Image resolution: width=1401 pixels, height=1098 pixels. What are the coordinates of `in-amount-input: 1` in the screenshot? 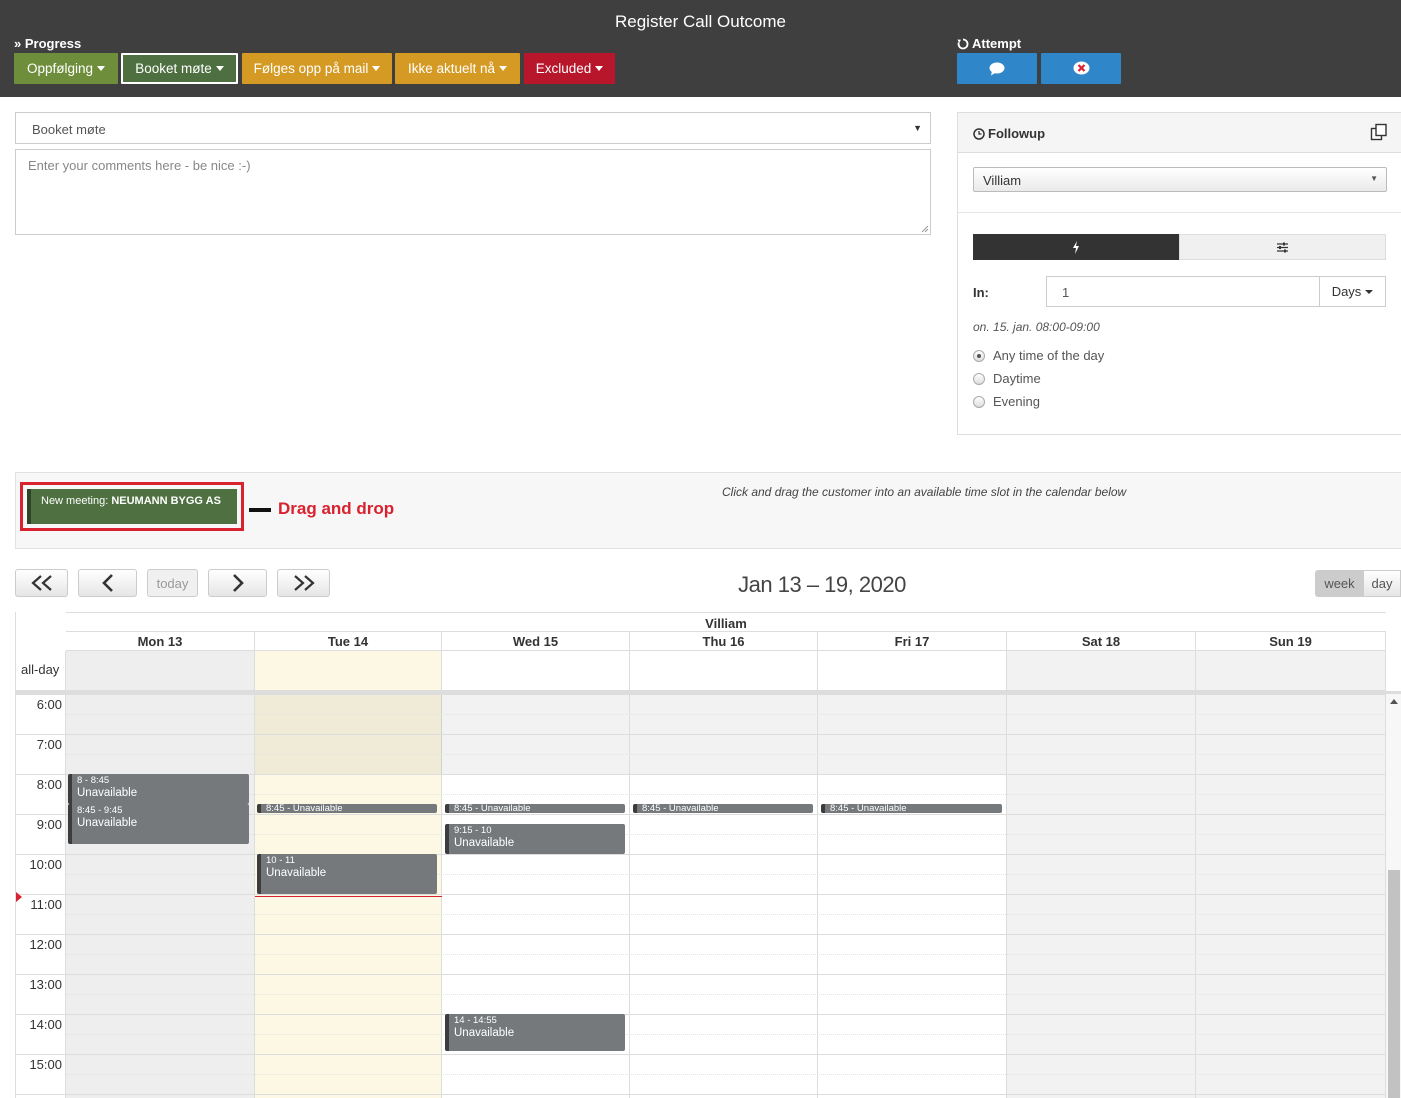 It's located at (1183, 291).